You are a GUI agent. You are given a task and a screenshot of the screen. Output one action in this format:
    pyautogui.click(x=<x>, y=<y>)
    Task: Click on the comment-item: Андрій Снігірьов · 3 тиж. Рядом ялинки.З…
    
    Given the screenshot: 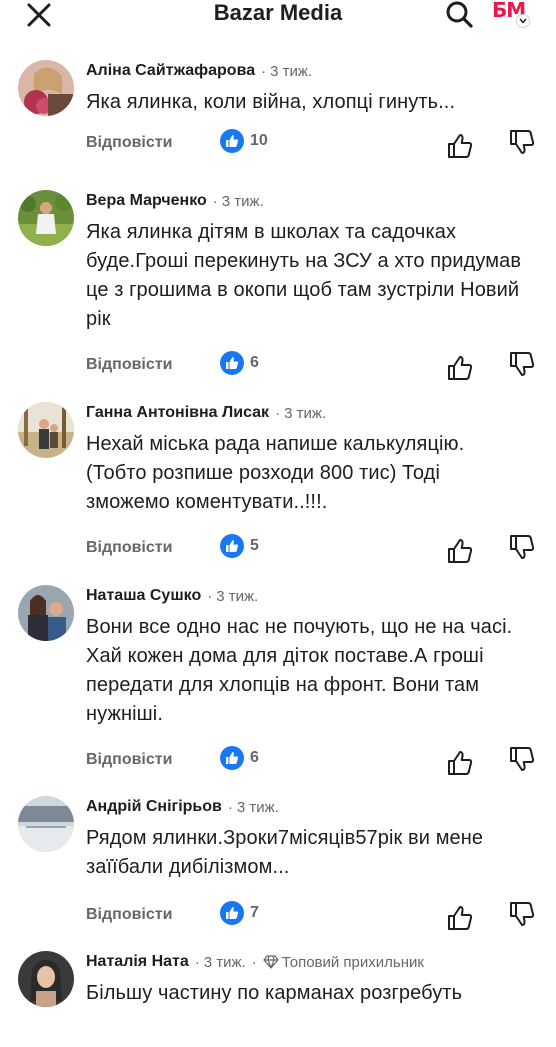 What is the action you would take?
    pyautogui.click(x=278, y=859)
    